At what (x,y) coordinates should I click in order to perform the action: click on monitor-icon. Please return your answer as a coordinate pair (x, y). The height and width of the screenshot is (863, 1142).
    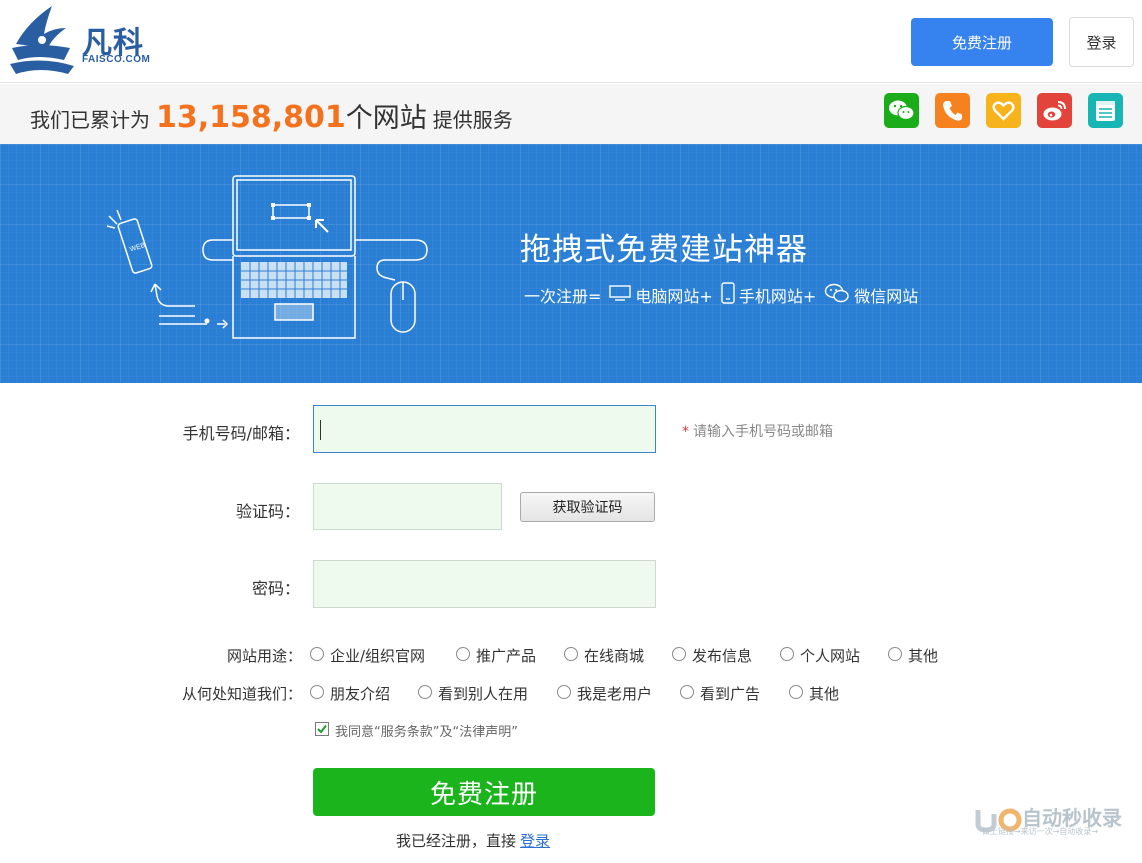
    Looking at the image, I should click on (620, 295).